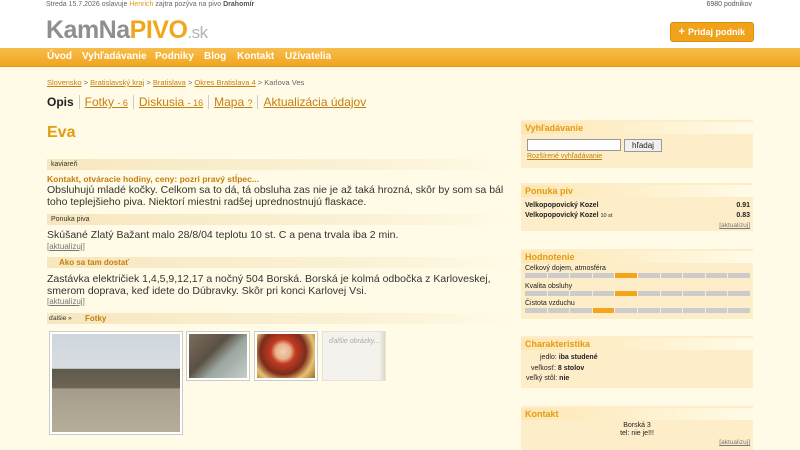  I want to click on char-key: veľký stôl:, so click(542, 378).